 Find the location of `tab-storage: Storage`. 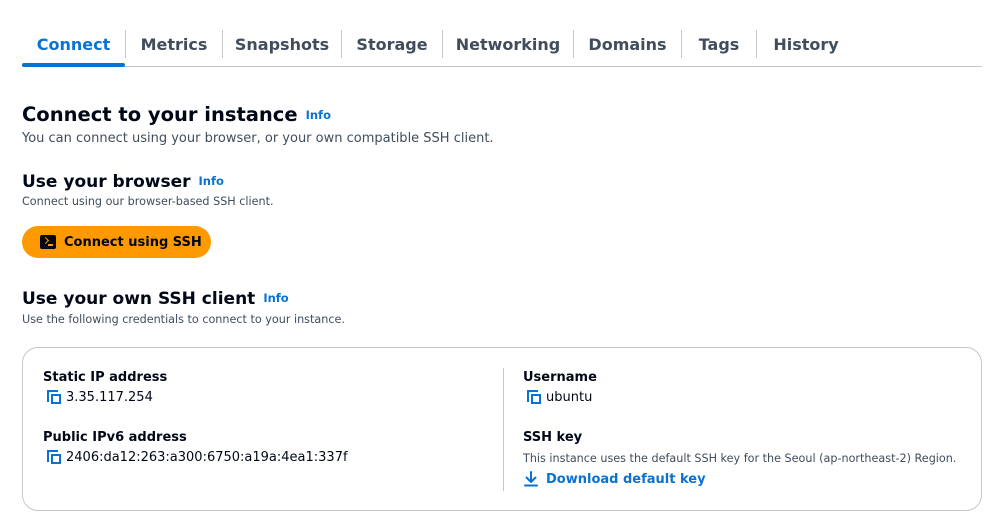

tab-storage: Storage is located at coordinates (392, 44).